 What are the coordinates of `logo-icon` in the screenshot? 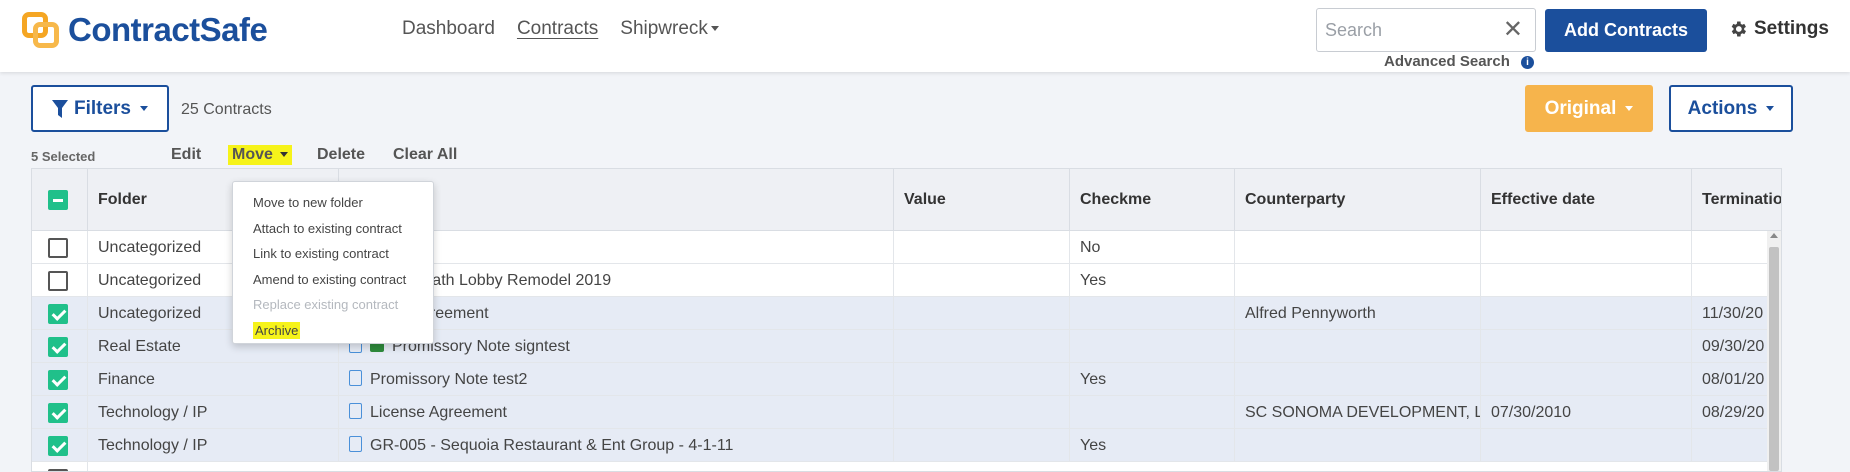 It's located at (41, 30).